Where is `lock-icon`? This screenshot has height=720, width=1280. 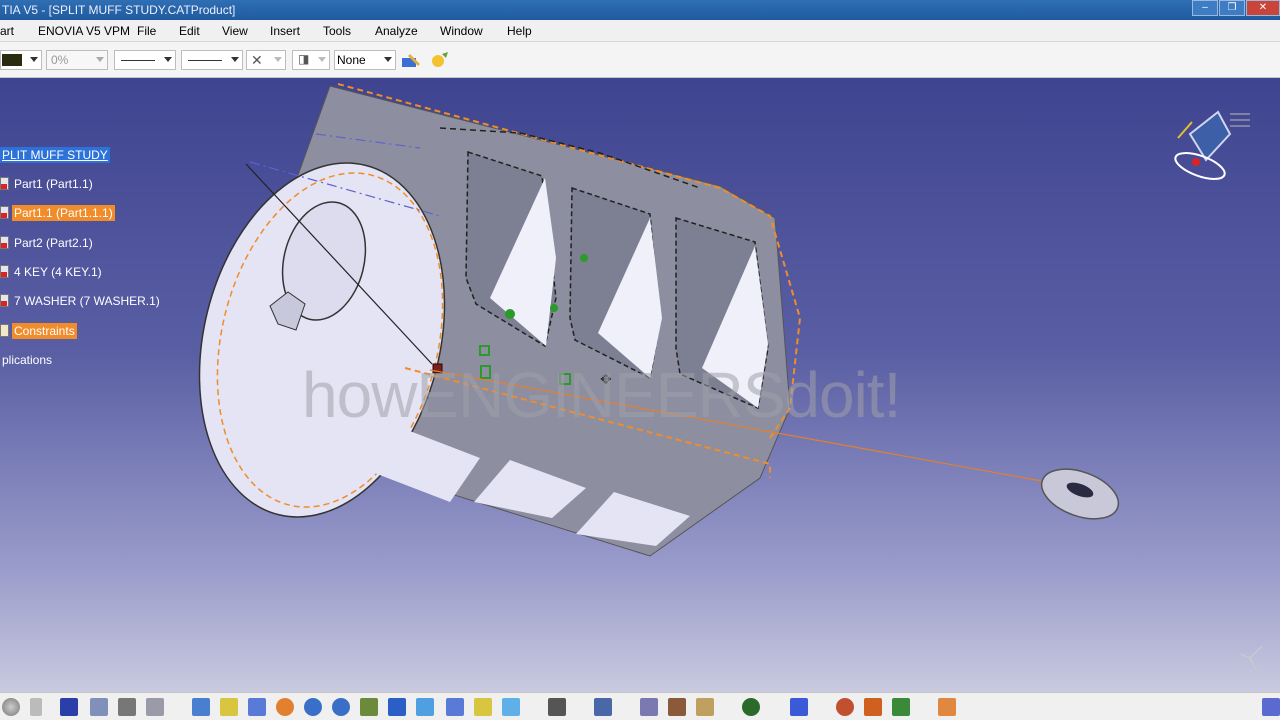 lock-icon is located at coordinates (36, 707).